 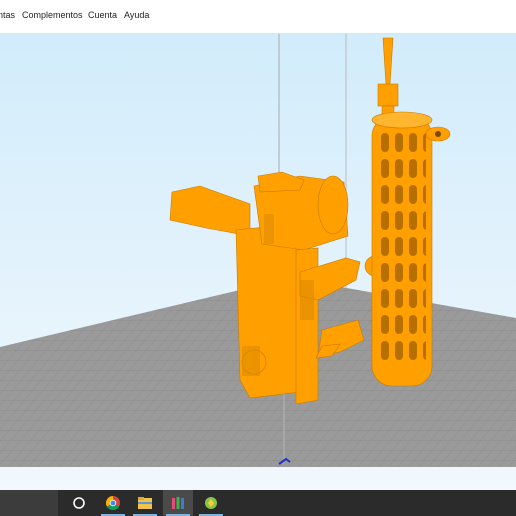 I want to click on menu-item-complementos: Complementos, so click(x=52, y=15).